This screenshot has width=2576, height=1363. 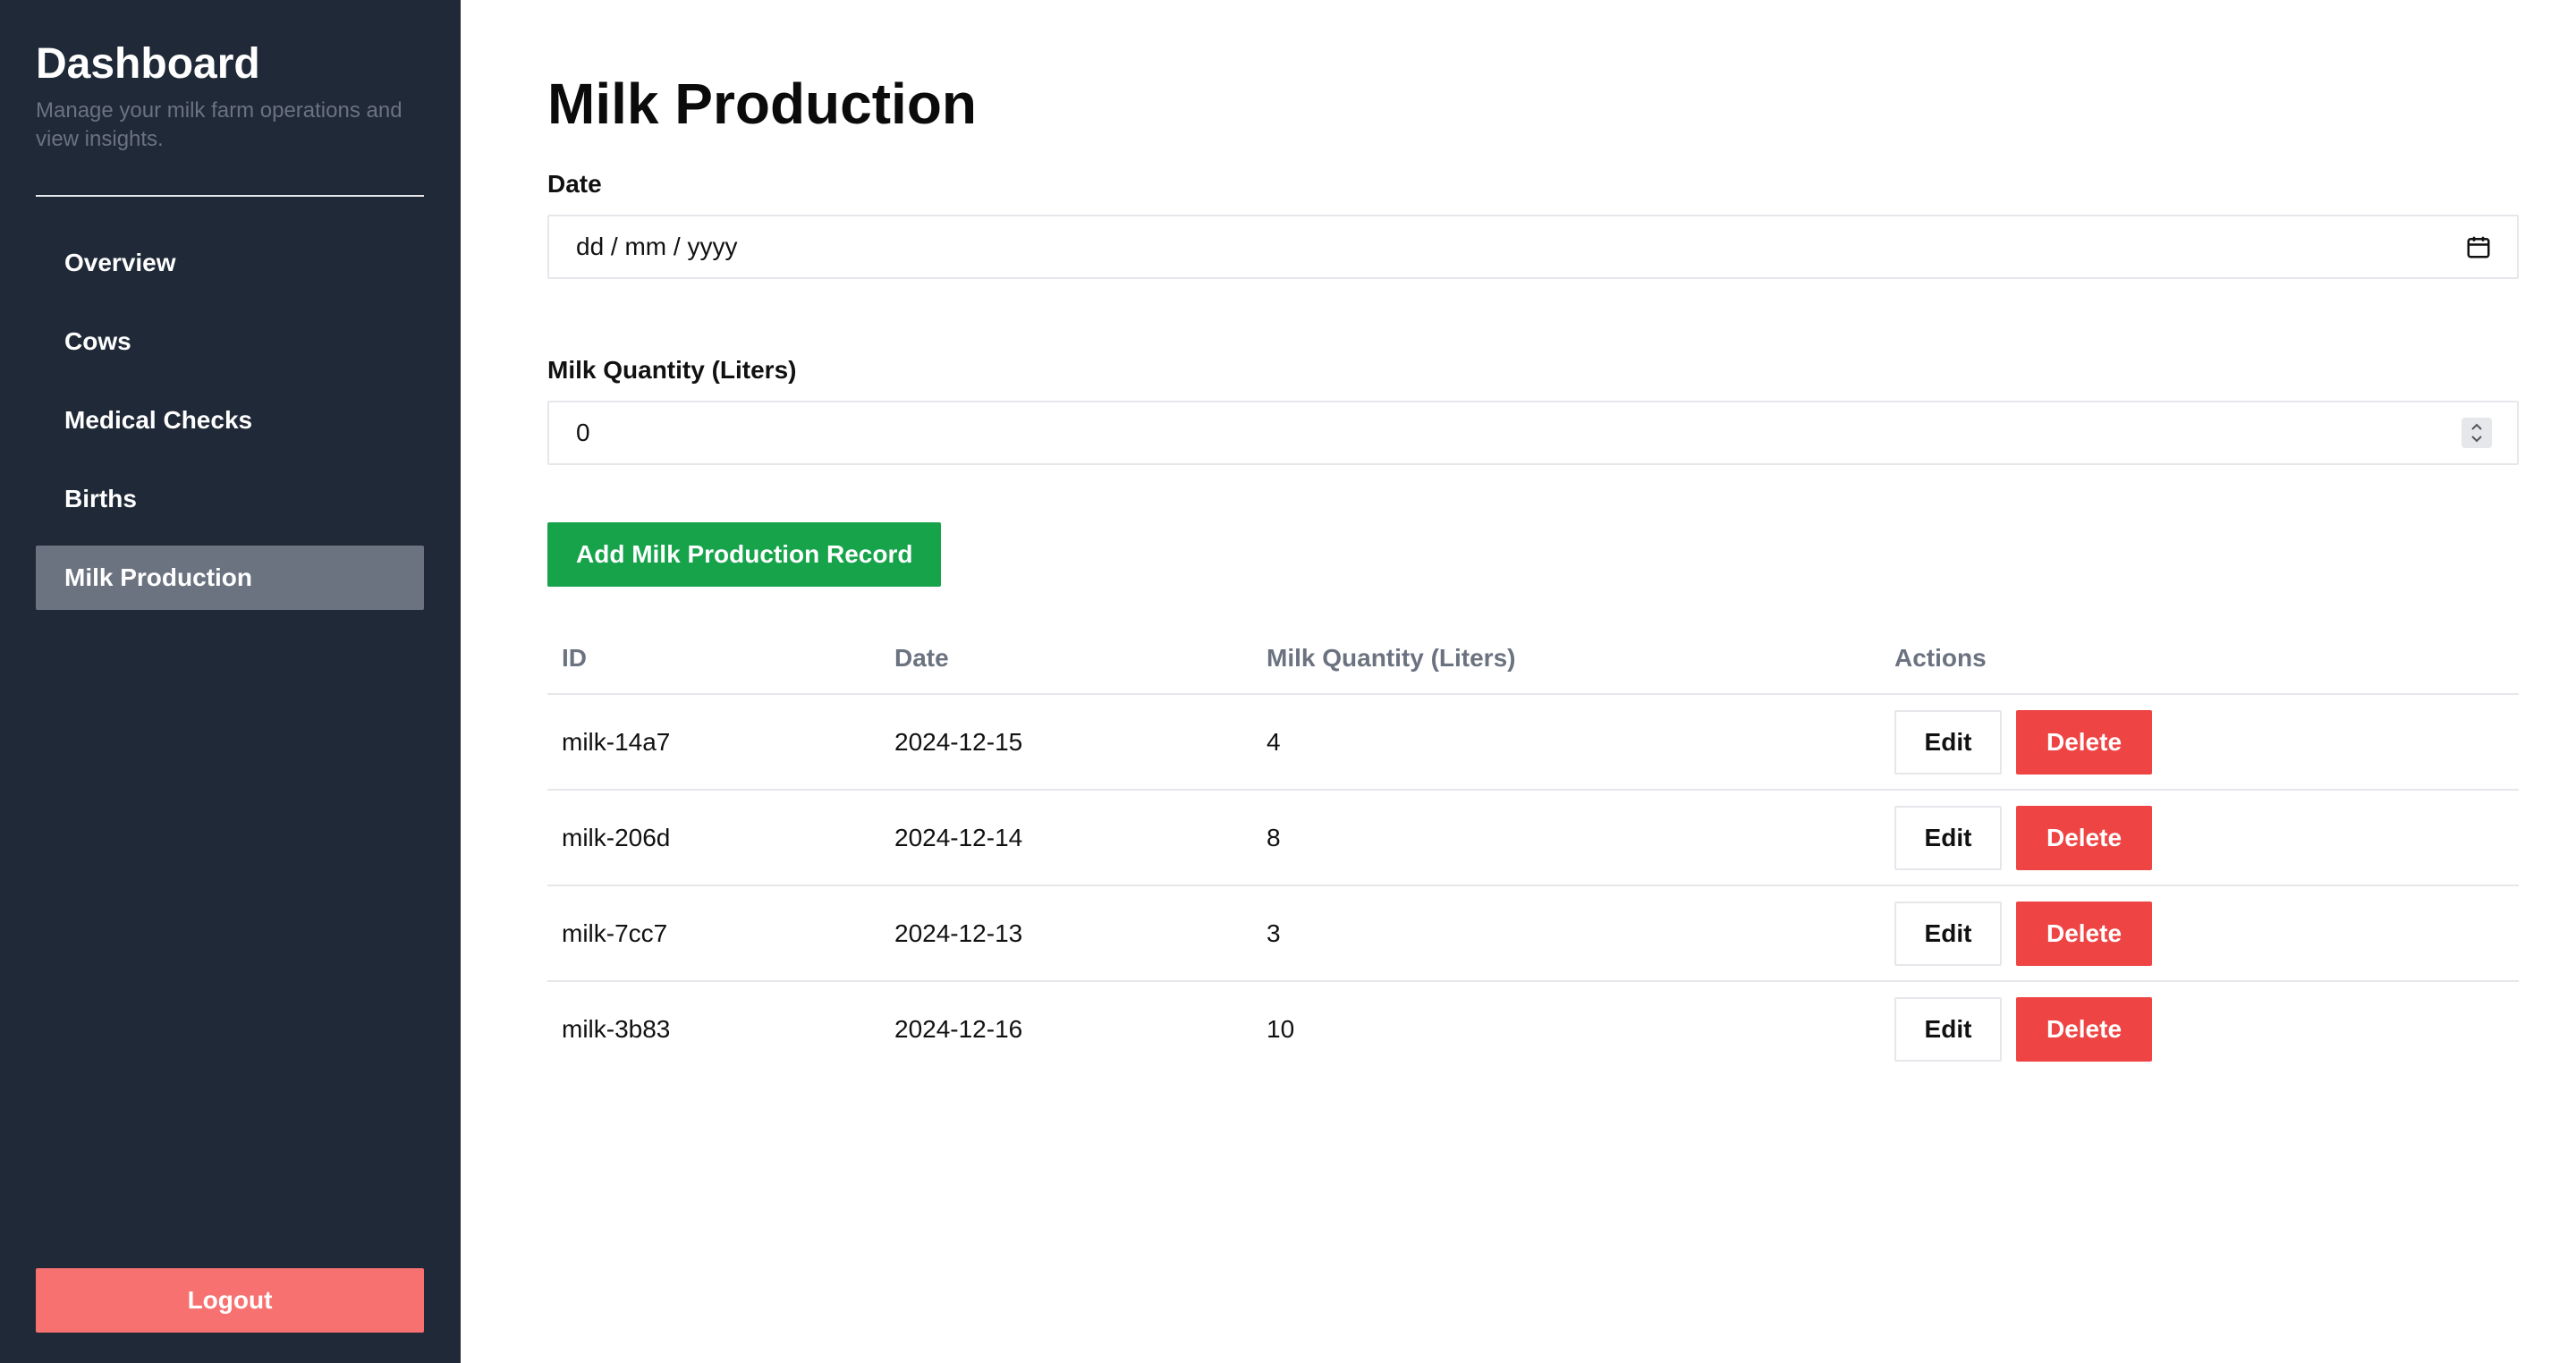 What do you see at coordinates (1566, 934) in the screenshot?
I see `cell-quantity: 3` at bounding box center [1566, 934].